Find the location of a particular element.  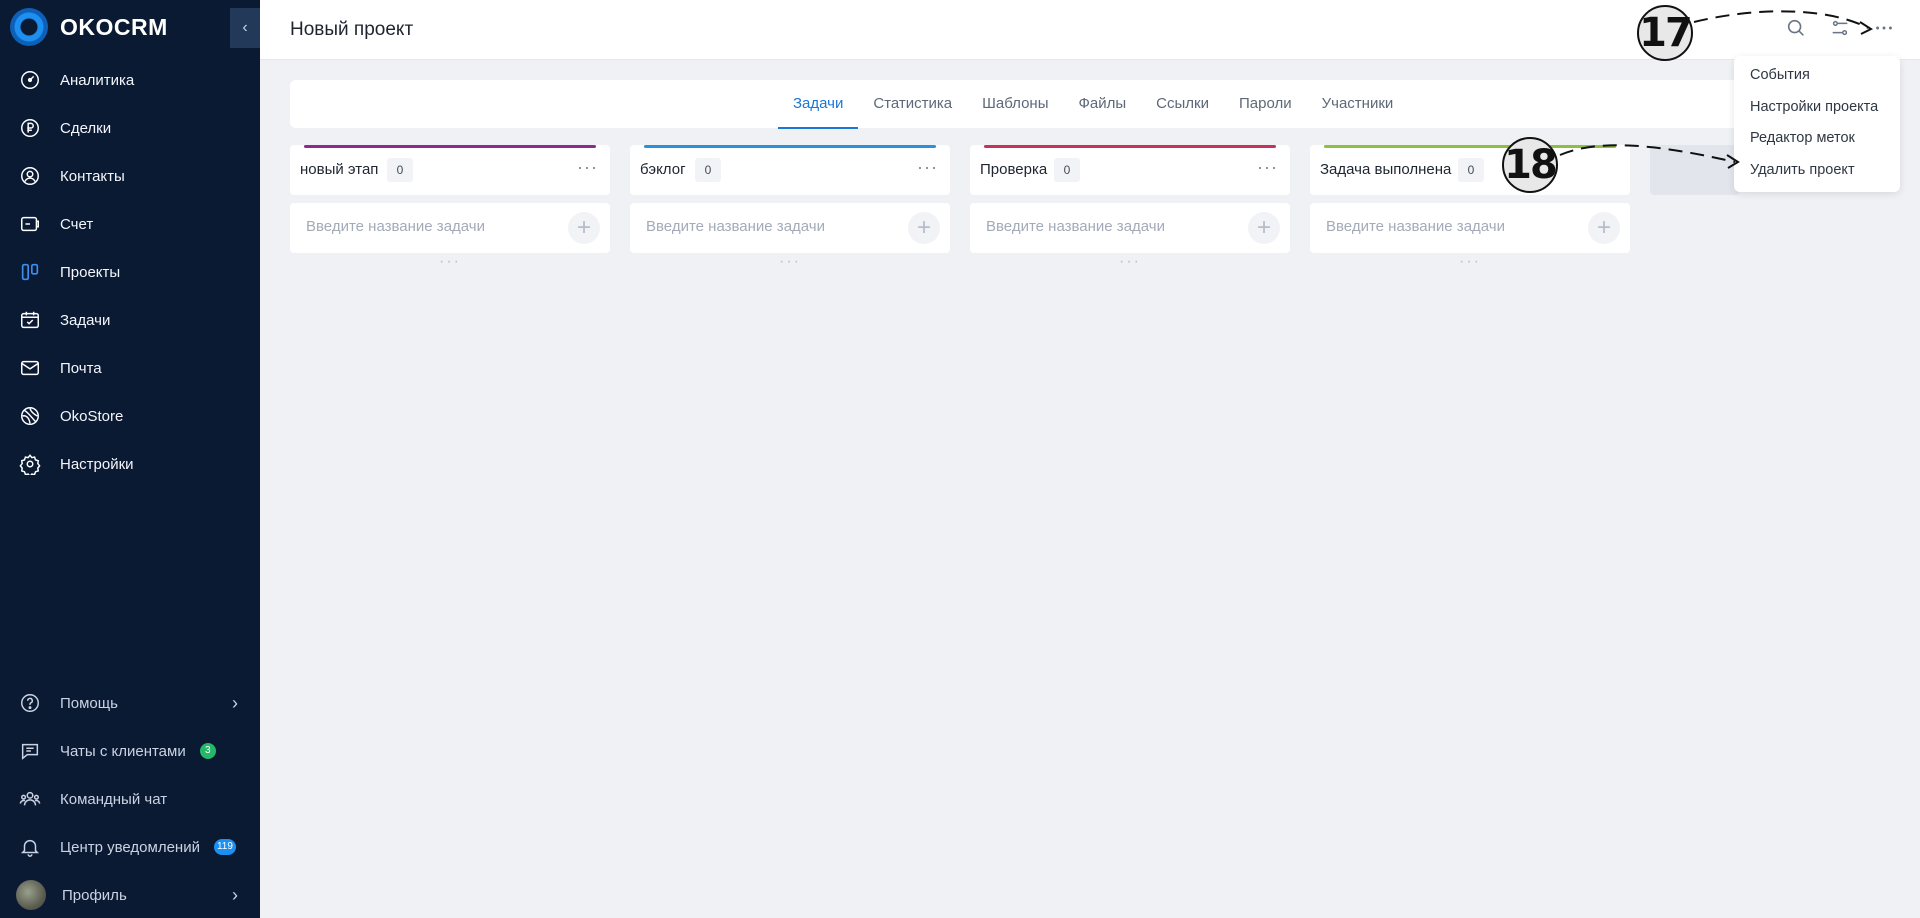

mail-icon is located at coordinates (30, 368).